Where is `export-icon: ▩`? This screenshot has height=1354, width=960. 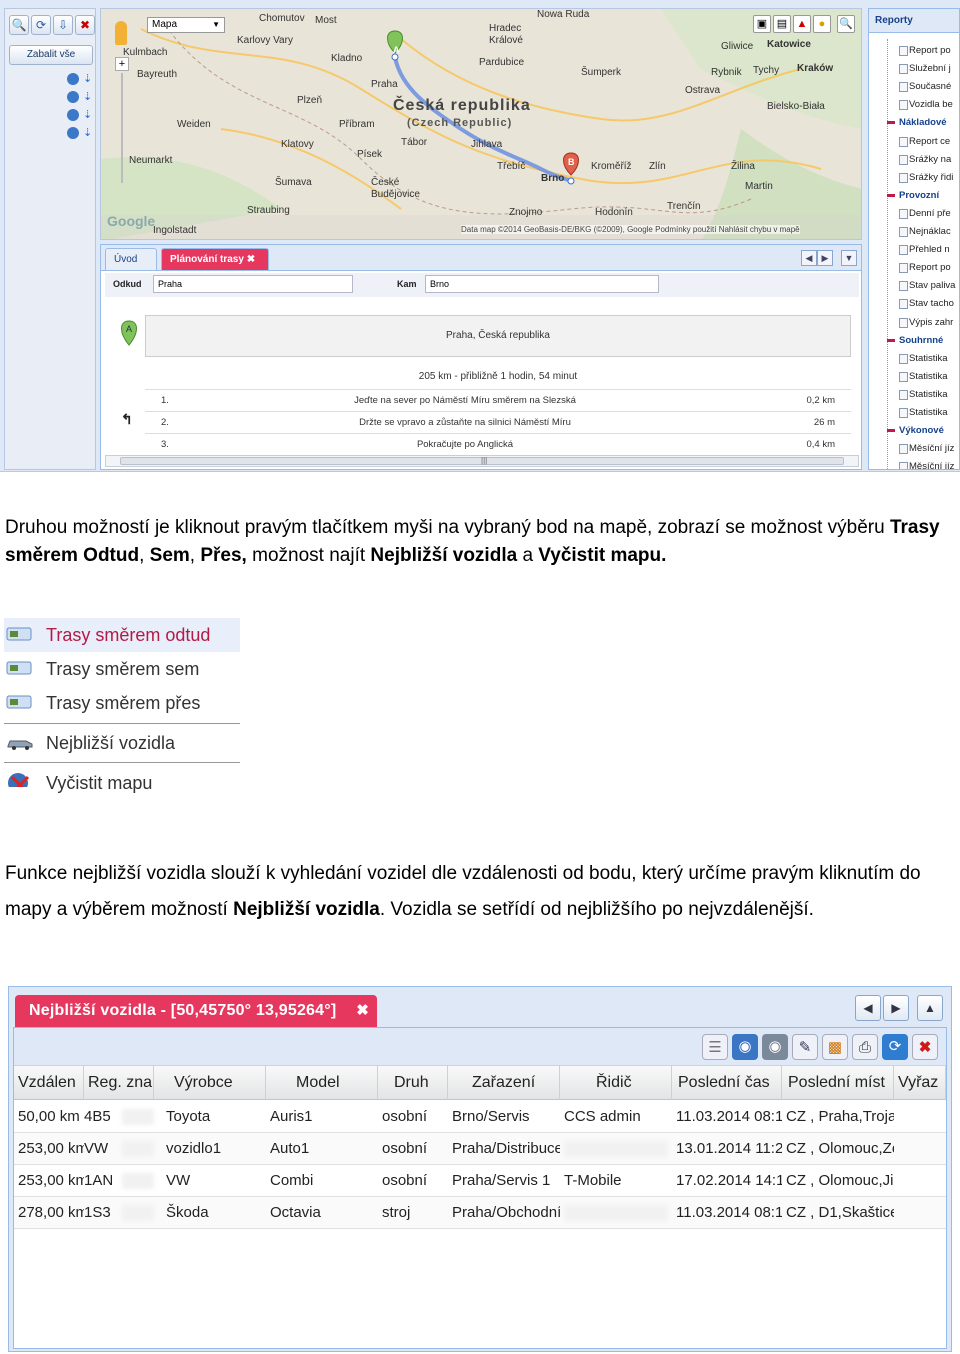
export-icon: ▩ is located at coordinates (835, 1047).